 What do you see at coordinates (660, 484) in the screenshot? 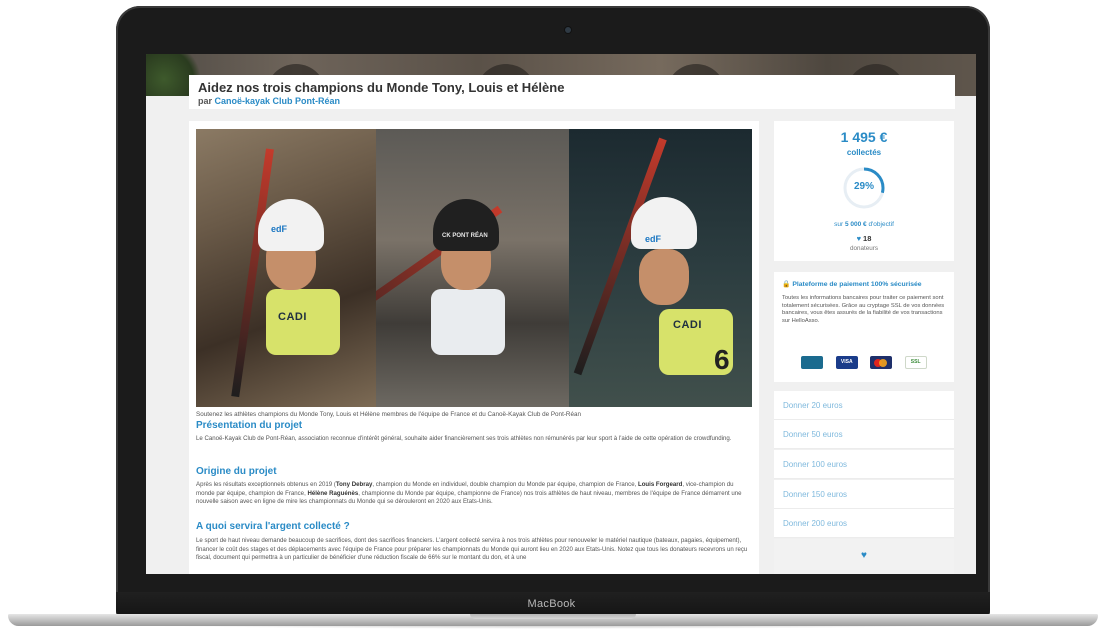
I see `athlete-name-louis: Louis Forgeard` at bounding box center [660, 484].